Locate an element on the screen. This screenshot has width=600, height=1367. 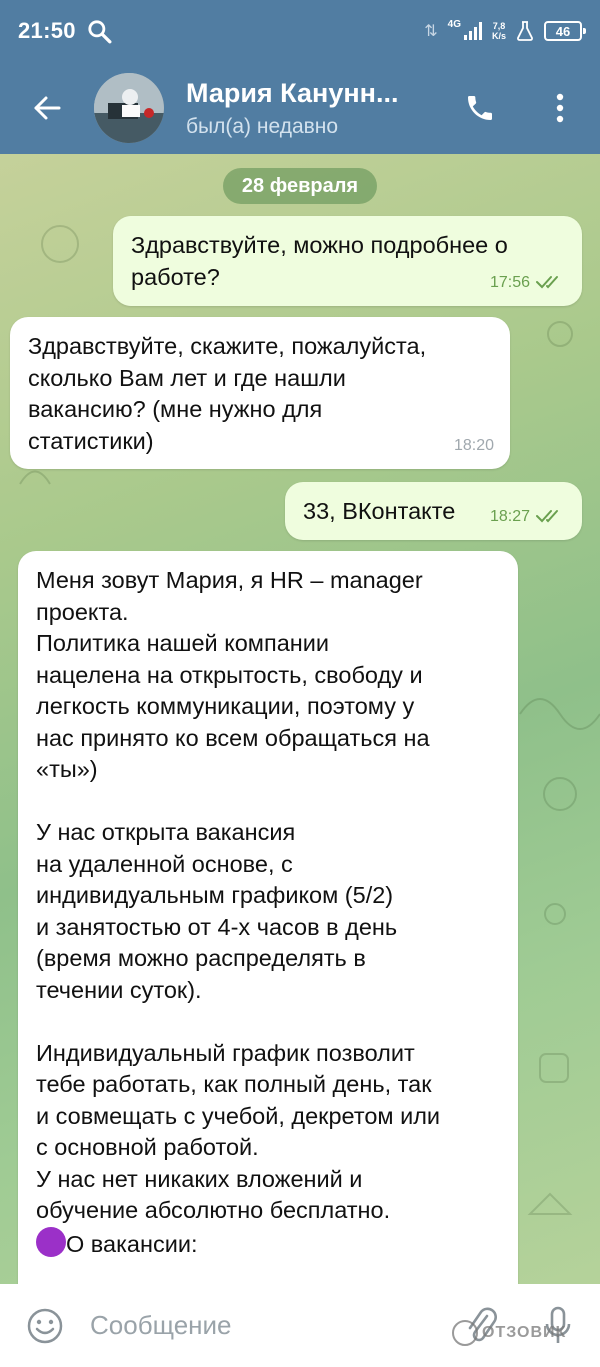
message-input is located at coordinates (270, 1325).